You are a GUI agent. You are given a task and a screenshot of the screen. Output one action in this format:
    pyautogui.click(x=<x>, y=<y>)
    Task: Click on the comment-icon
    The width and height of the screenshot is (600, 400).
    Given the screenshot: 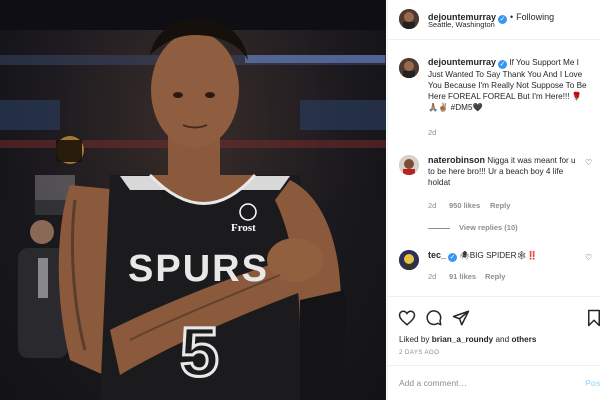 What is the action you would take?
    pyautogui.click(x=434, y=318)
    